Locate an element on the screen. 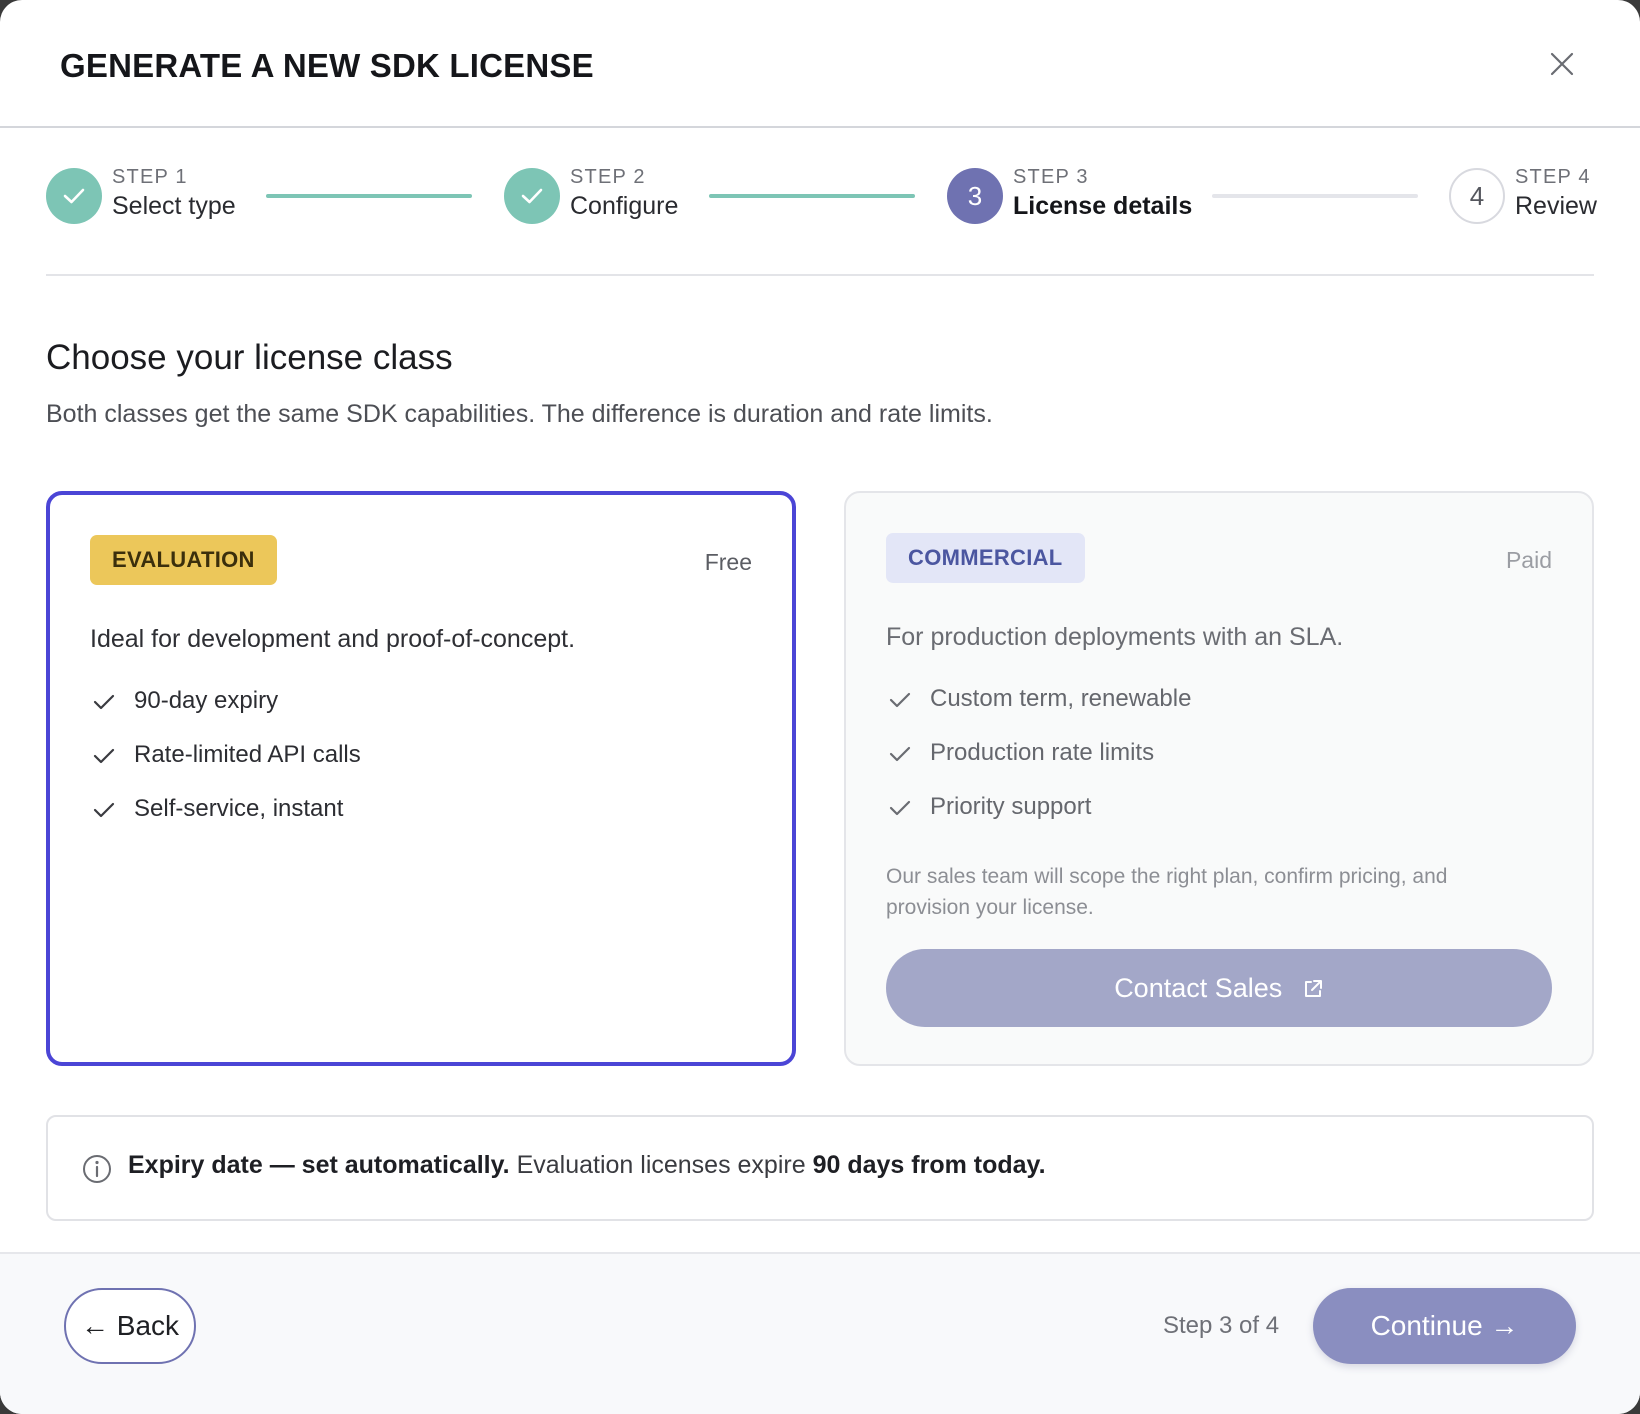 The width and height of the screenshot is (1640, 1414). step-label: License details is located at coordinates (1103, 206).